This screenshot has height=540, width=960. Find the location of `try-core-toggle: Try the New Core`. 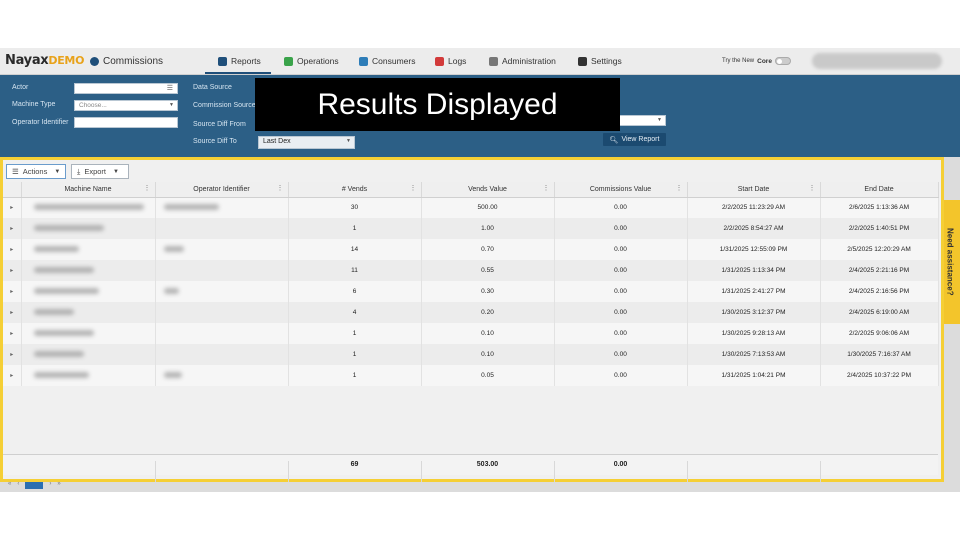

try-core-toggle: Try the New Core is located at coordinates (756, 61).